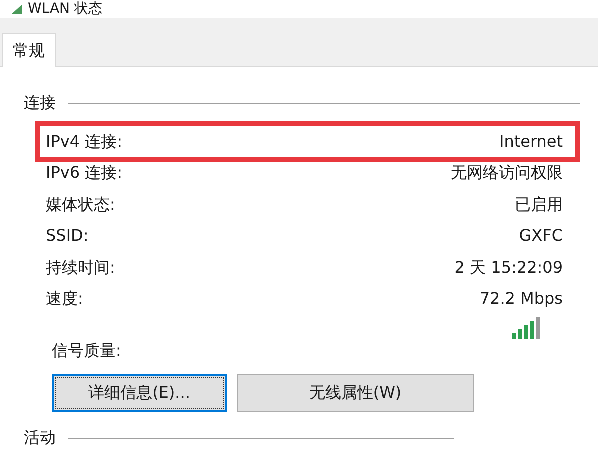 This screenshot has height=452, width=598. What do you see at coordinates (40, 102) in the screenshot?
I see `group-heading: 连接` at bounding box center [40, 102].